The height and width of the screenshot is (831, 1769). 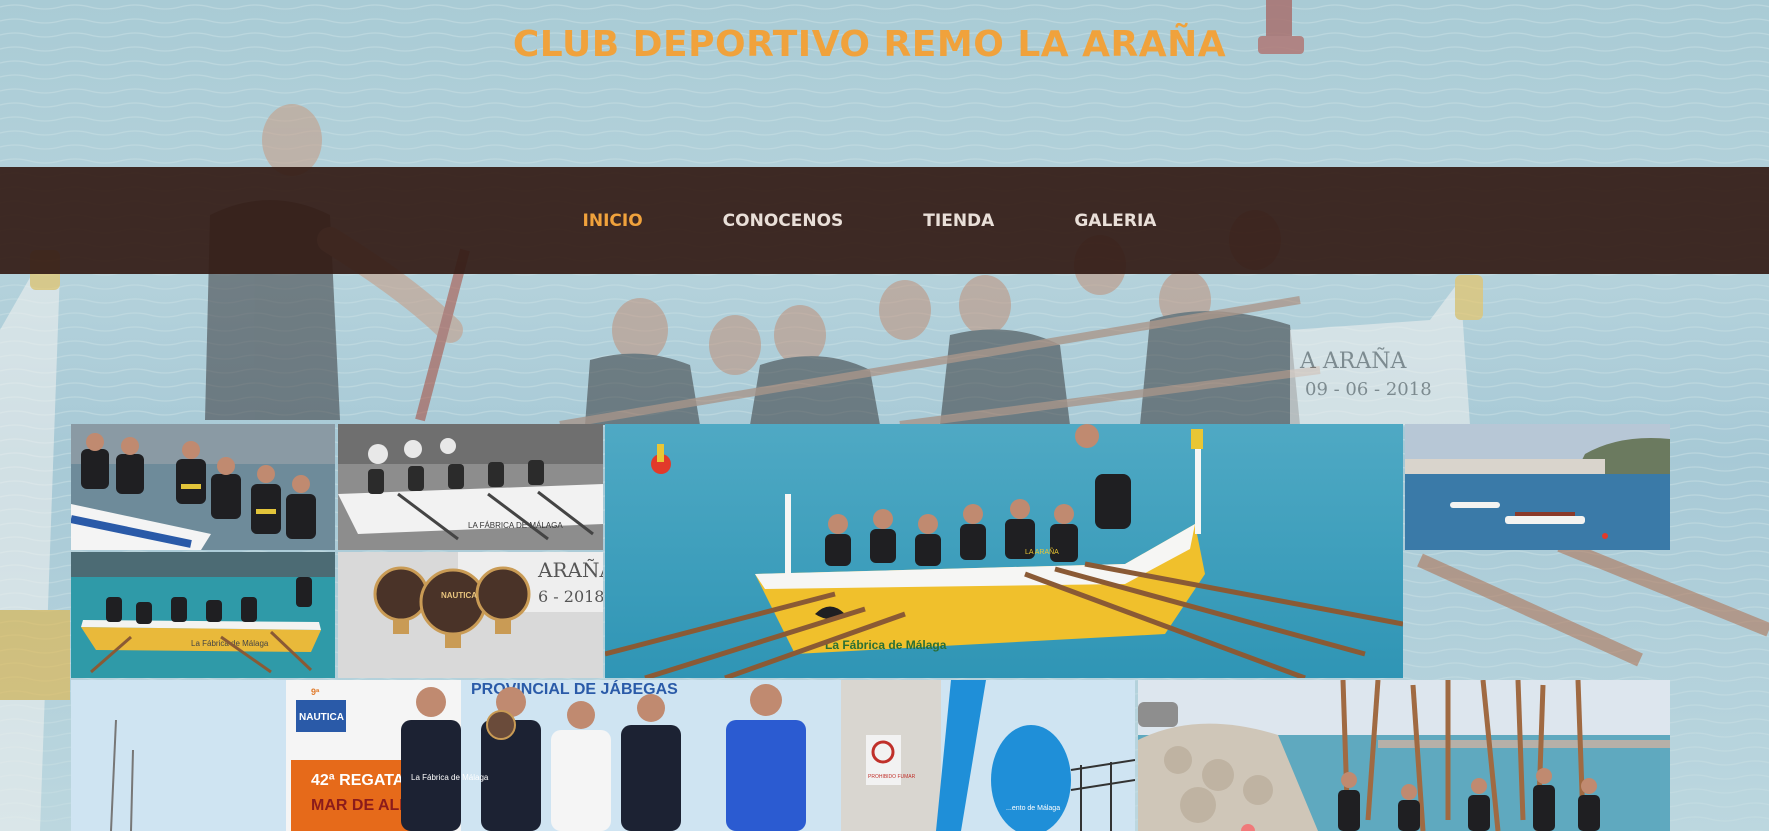 I want to click on svg-text: A ARAÑA, so click(x=1353, y=360).